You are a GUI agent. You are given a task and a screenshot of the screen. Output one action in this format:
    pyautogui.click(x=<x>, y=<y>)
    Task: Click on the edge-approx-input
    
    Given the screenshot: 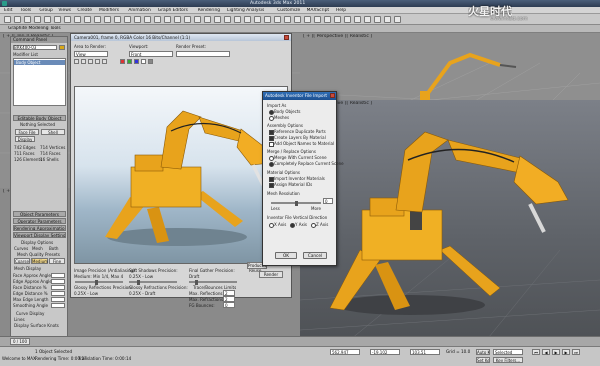 What is the action you would take?
    pyautogui.click(x=58, y=281)
    